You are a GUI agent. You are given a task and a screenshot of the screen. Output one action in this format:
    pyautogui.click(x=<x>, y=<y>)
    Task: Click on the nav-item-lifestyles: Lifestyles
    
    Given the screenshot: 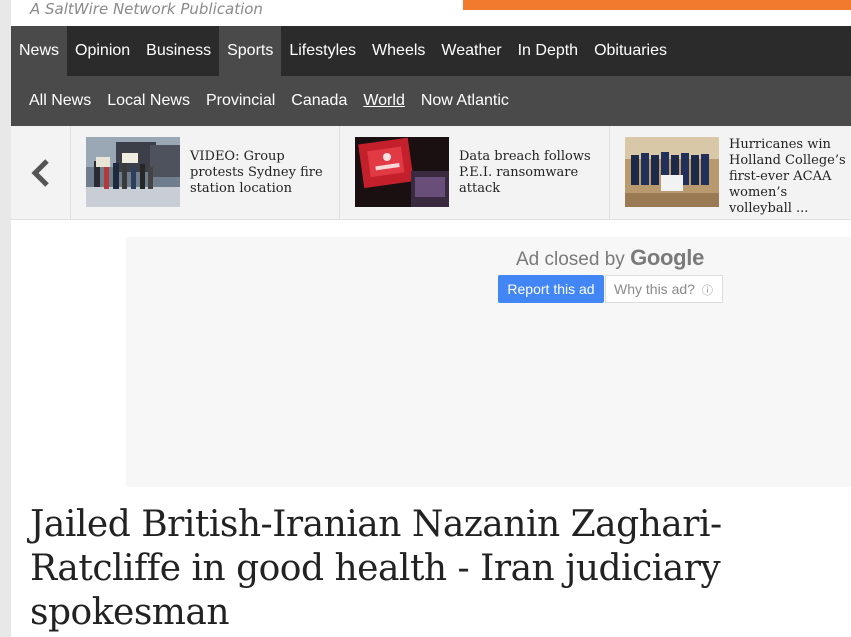 What is the action you would take?
    pyautogui.click(x=322, y=51)
    